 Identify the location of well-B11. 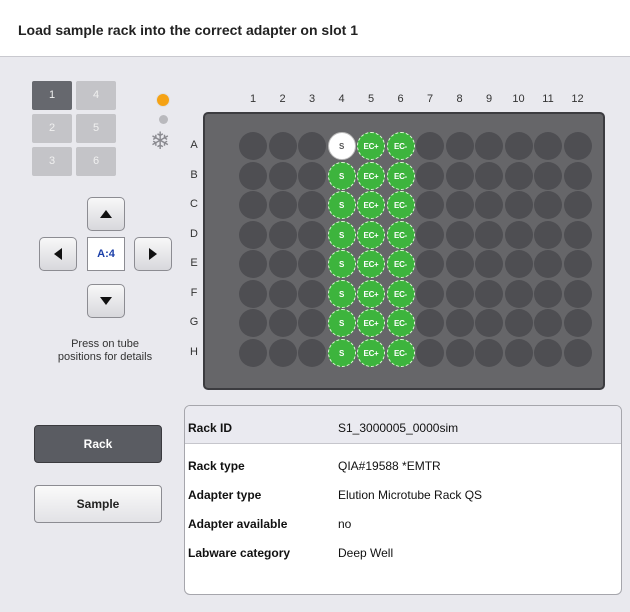
(548, 175).